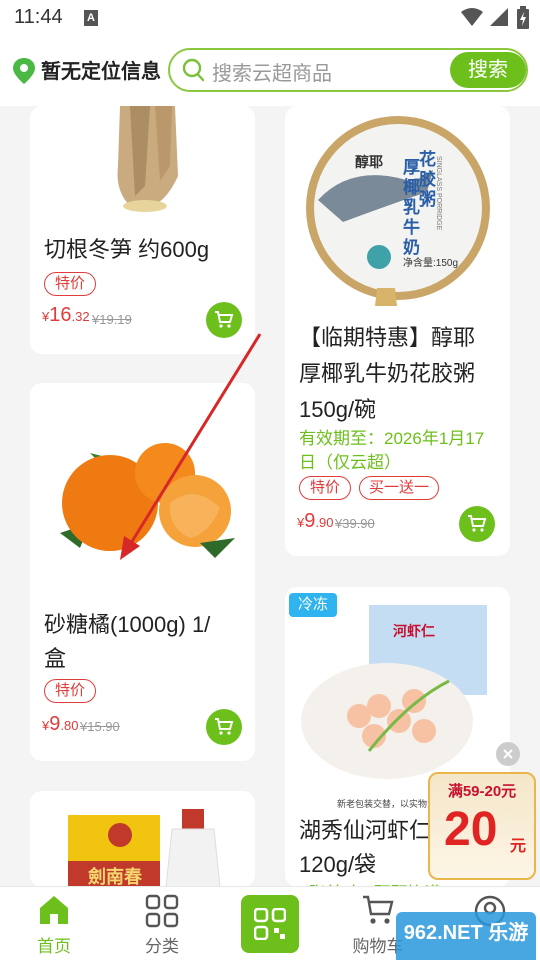  I want to click on promo-title: 满59-20元, so click(482, 791).